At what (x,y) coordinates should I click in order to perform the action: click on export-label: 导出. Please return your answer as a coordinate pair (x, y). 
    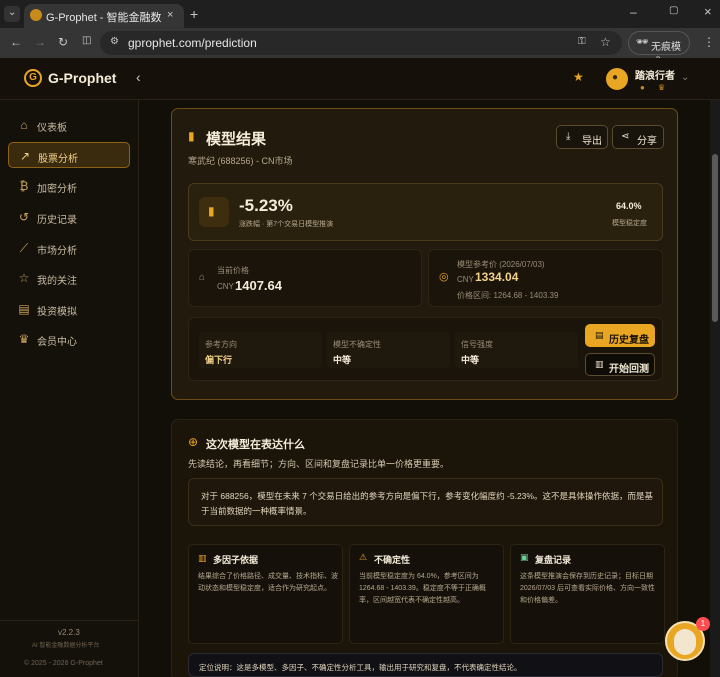
    Looking at the image, I should click on (592, 141).